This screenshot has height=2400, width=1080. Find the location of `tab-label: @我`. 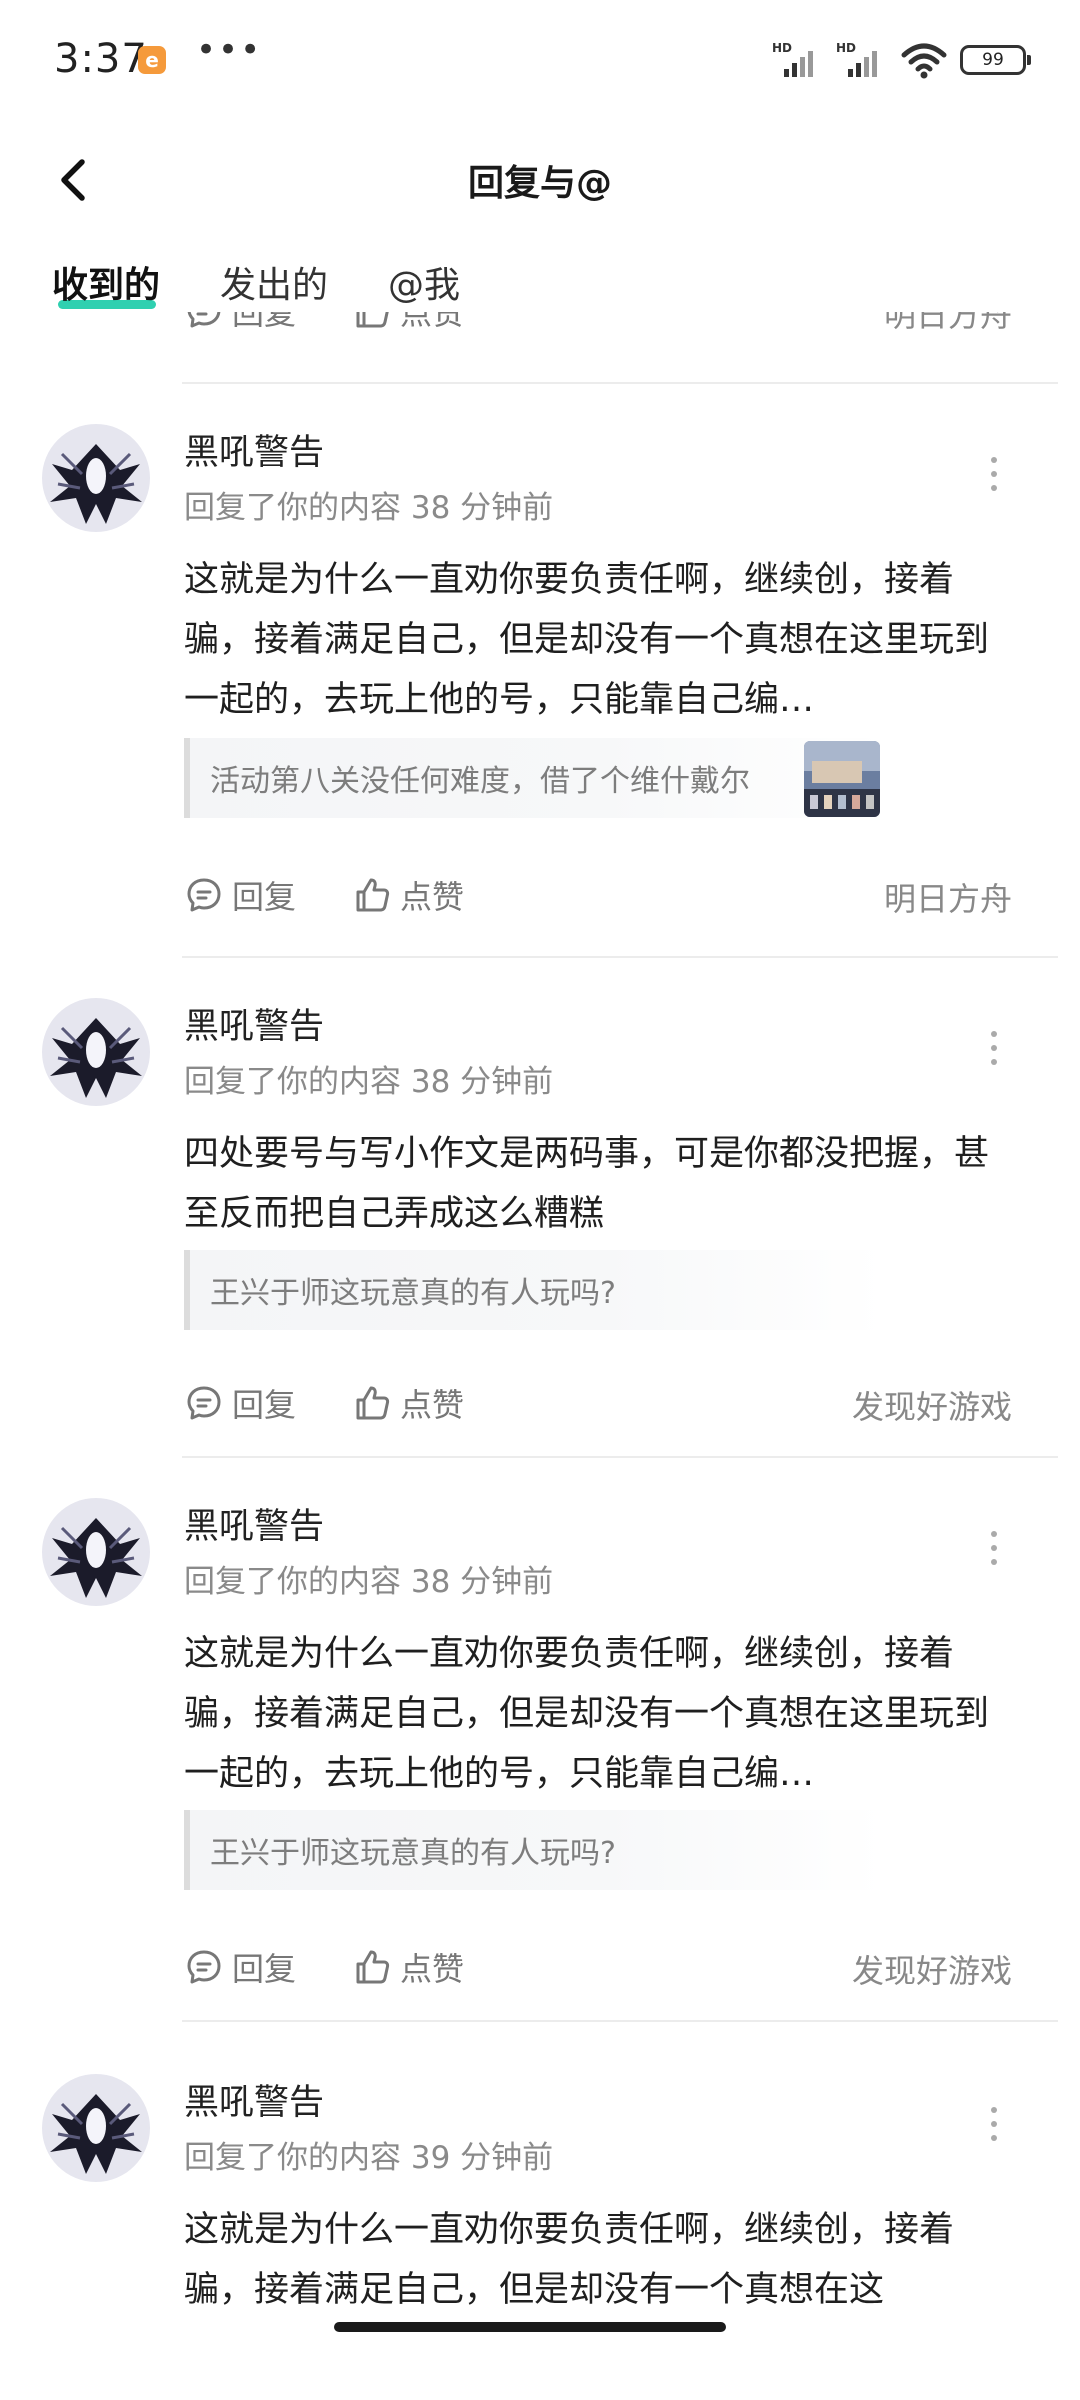

tab-label: @我 is located at coordinates (424, 285).